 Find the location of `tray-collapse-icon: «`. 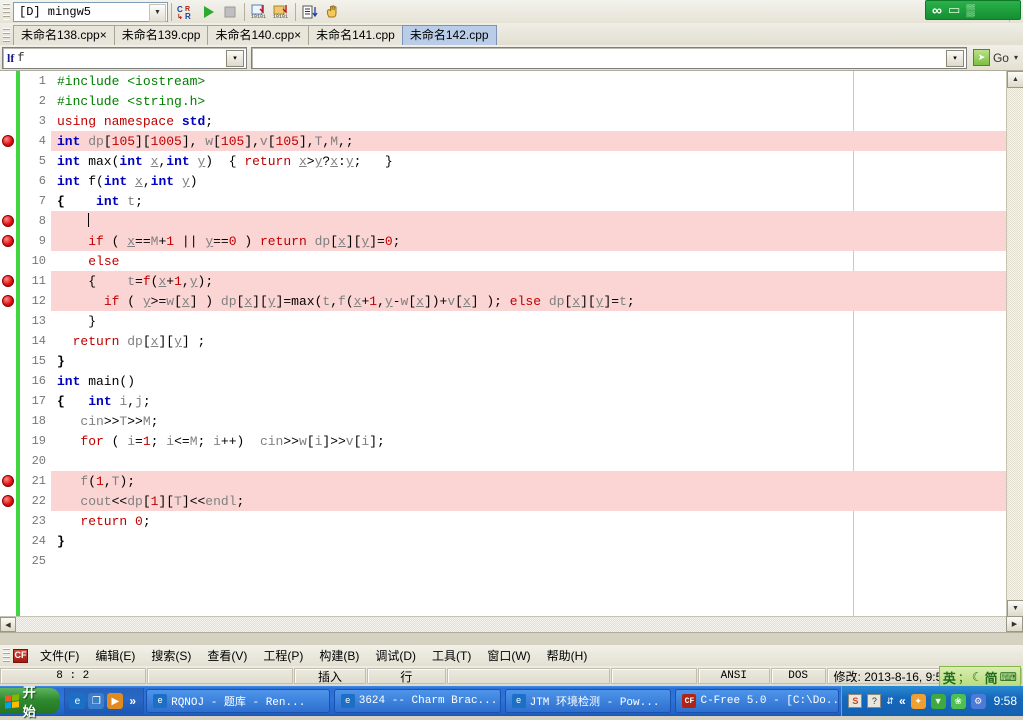

tray-collapse-icon: « is located at coordinates (902, 701).